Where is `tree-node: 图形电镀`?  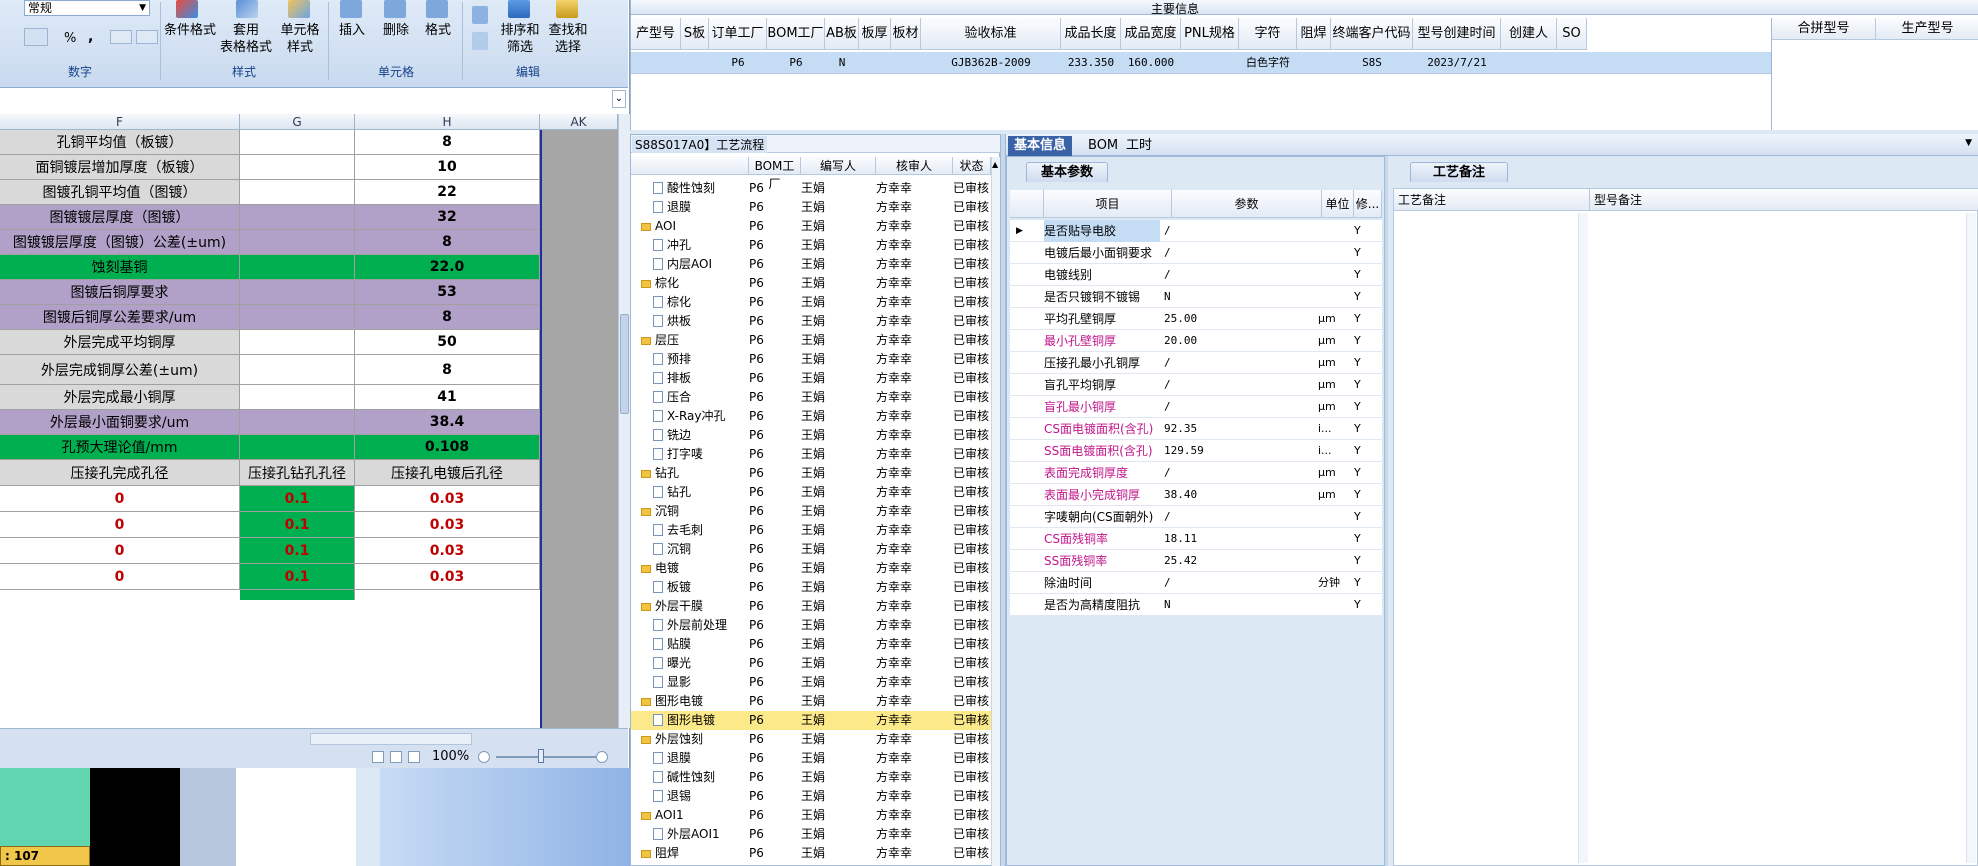 tree-node: 图形电镀 is located at coordinates (672, 701).